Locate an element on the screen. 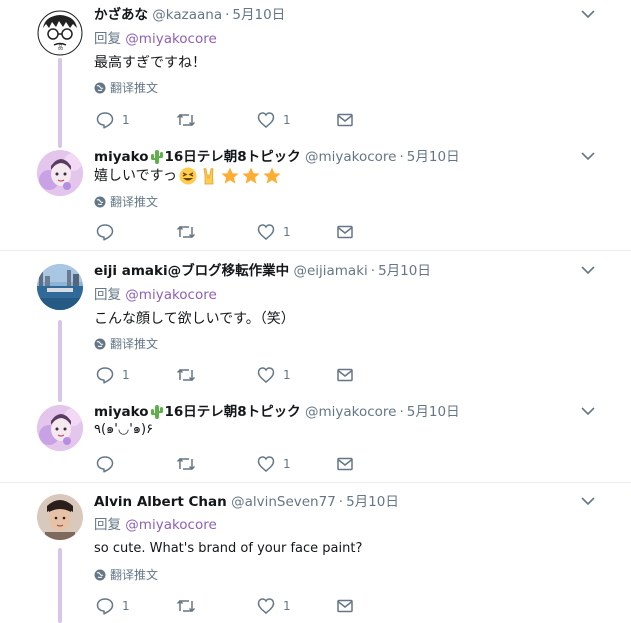 This screenshot has height=623, width=631. tweet-text-row: 嬉しいですっ is located at coordinates (188, 176).